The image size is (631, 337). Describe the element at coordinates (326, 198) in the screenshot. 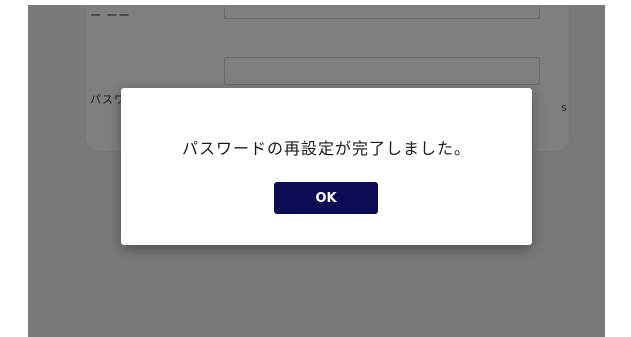

I see `ok-button: OK` at that location.